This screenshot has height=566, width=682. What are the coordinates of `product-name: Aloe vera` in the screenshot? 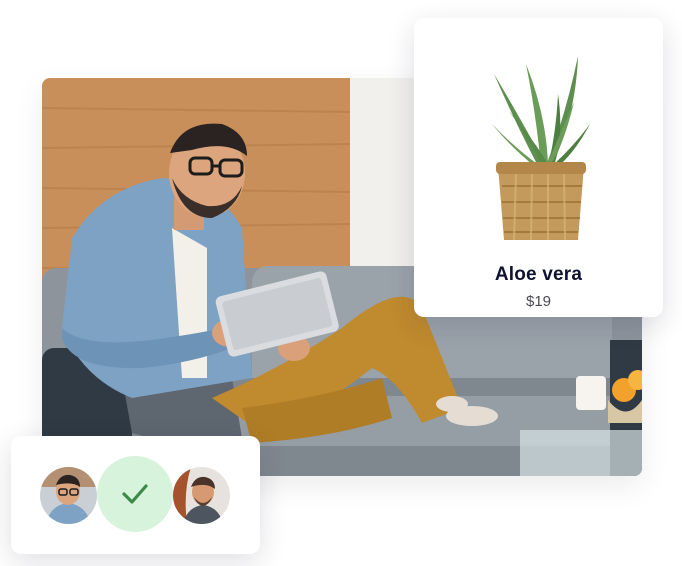 It's located at (538, 274).